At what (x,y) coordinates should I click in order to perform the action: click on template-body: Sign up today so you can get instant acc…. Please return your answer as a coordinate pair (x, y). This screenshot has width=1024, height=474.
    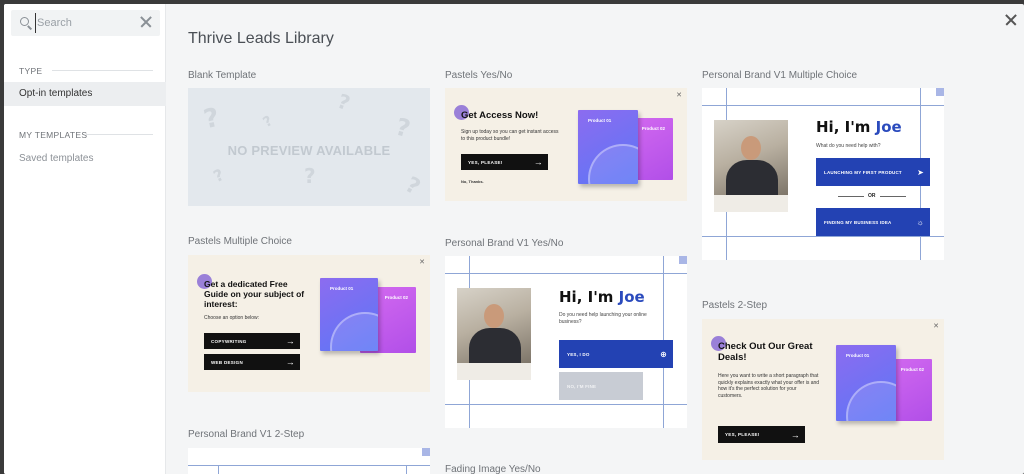
    Looking at the image, I should click on (510, 135).